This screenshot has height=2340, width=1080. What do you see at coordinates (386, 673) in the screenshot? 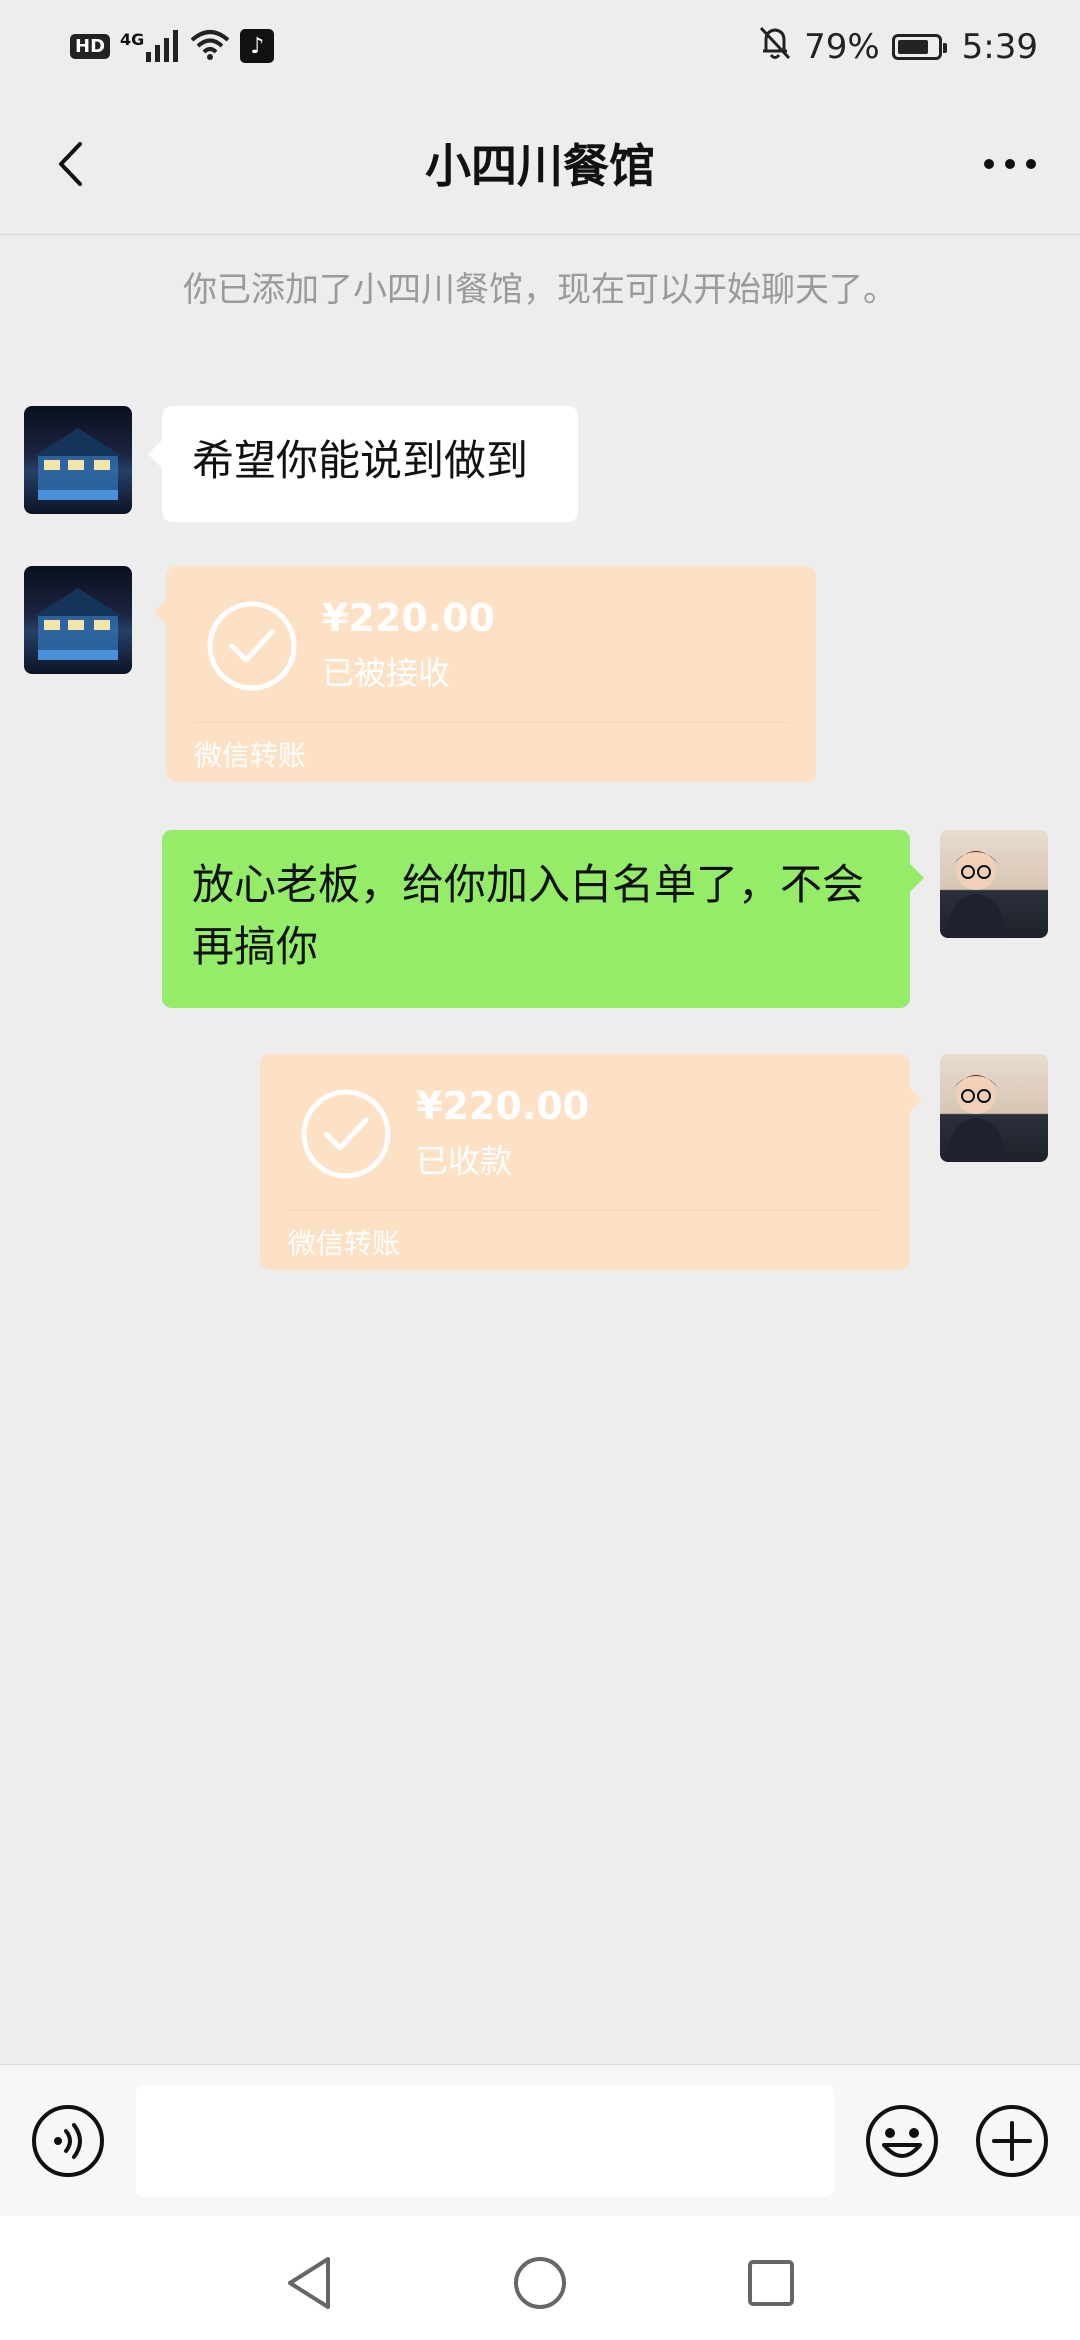
I see `transfer-status: 已被接收` at bounding box center [386, 673].